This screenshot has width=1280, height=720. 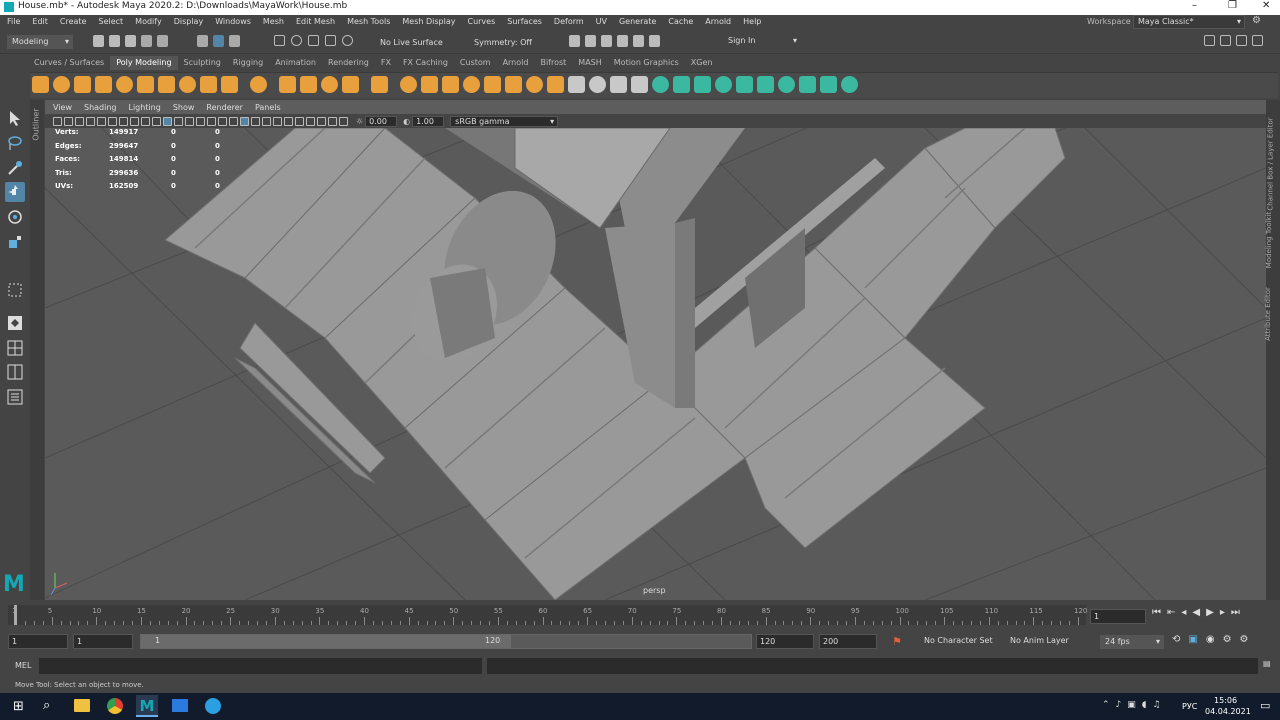 What do you see at coordinates (82, 84) in the screenshot?
I see `poly-cylinder-icon` at bounding box center [82, 84].